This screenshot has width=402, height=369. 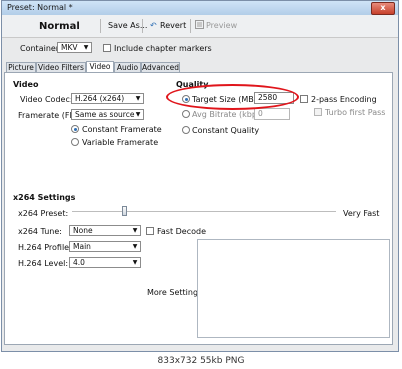 I want to click on x264-tune-label: x264 Tune:, so click(x=40, y=231).